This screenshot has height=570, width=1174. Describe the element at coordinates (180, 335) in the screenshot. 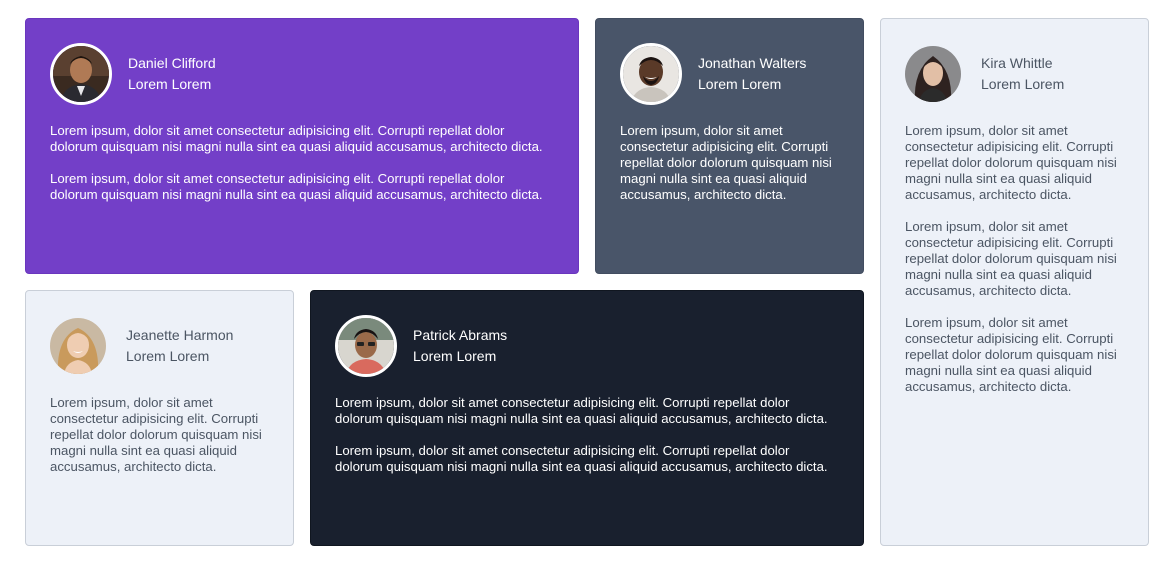

I see `author-name: Jeanette Harmon` at that location.